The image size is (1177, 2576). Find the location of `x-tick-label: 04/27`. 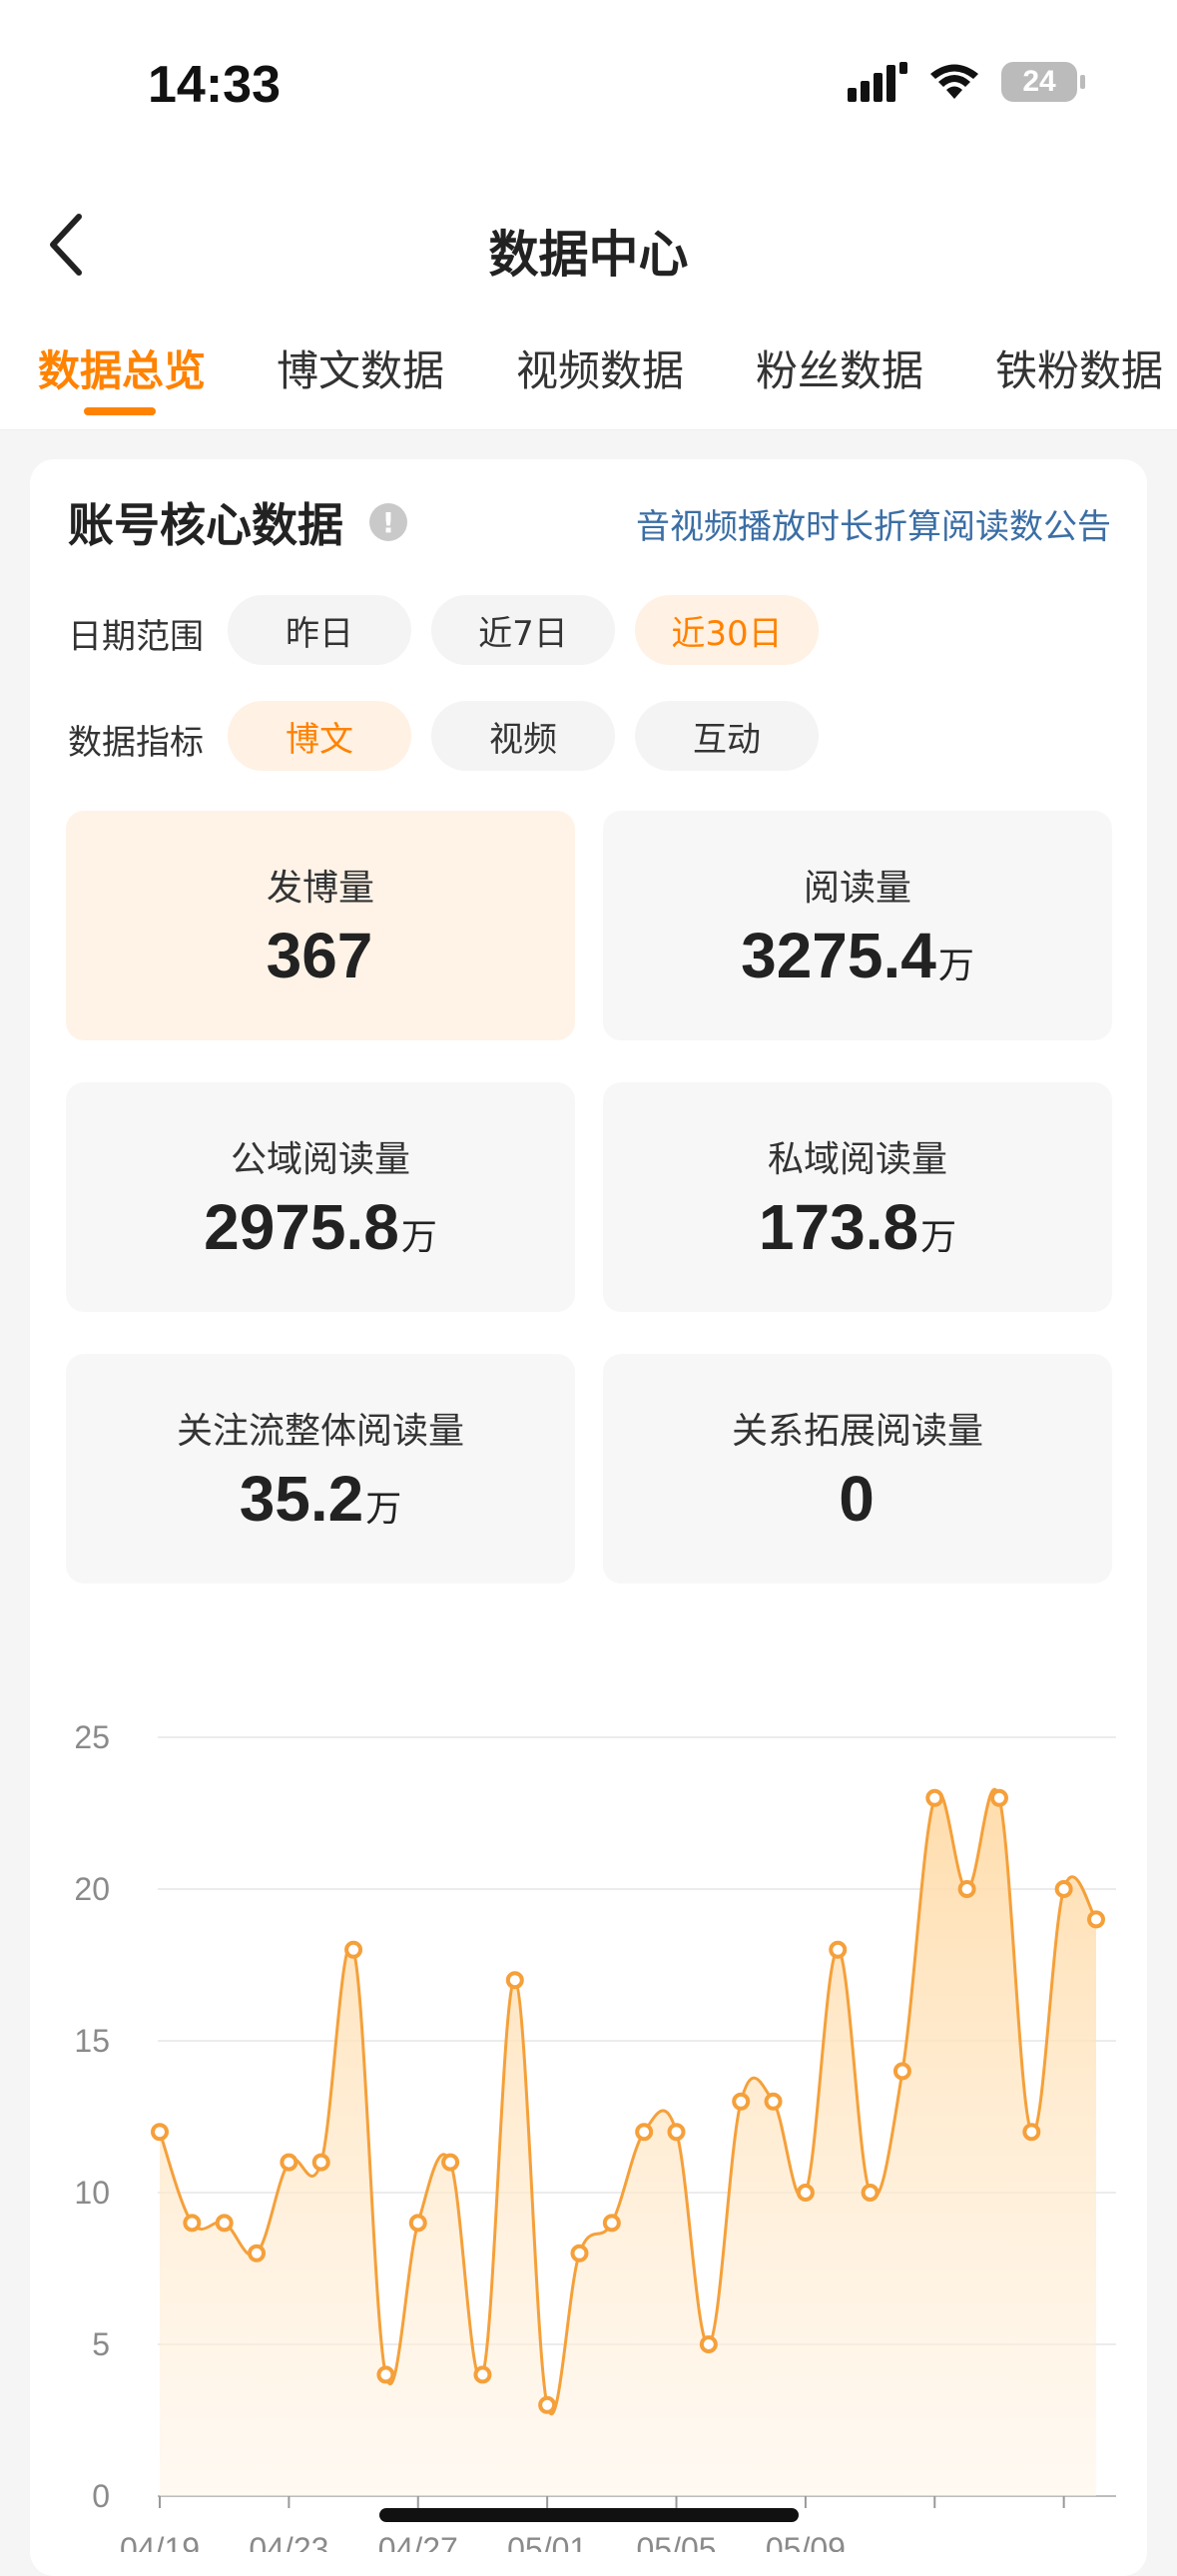

x-tick-label: 04/27 is located at coordinates (418, 2541).